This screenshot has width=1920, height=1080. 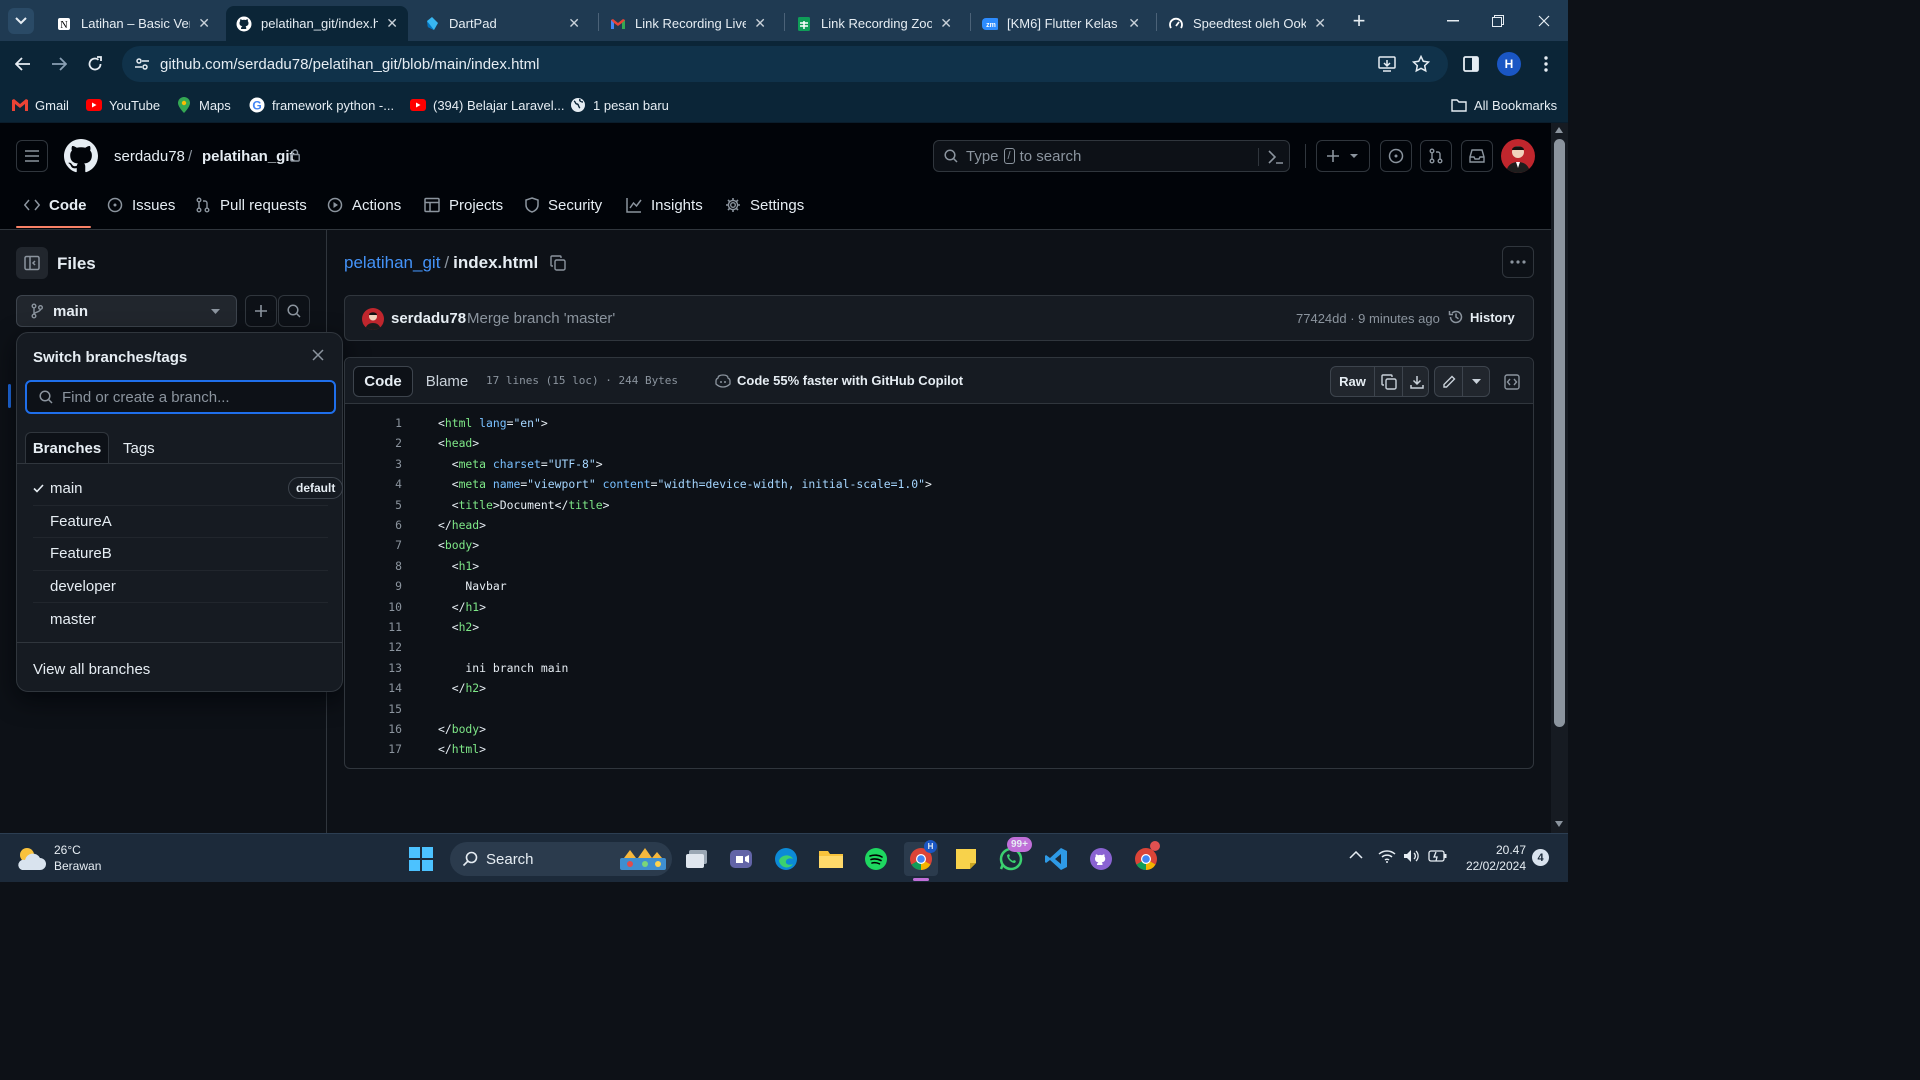 What do you see at coordinates (463, 205) in the screenshot?
I see `tab-projects: Projects` at bounding box center [463, 205].